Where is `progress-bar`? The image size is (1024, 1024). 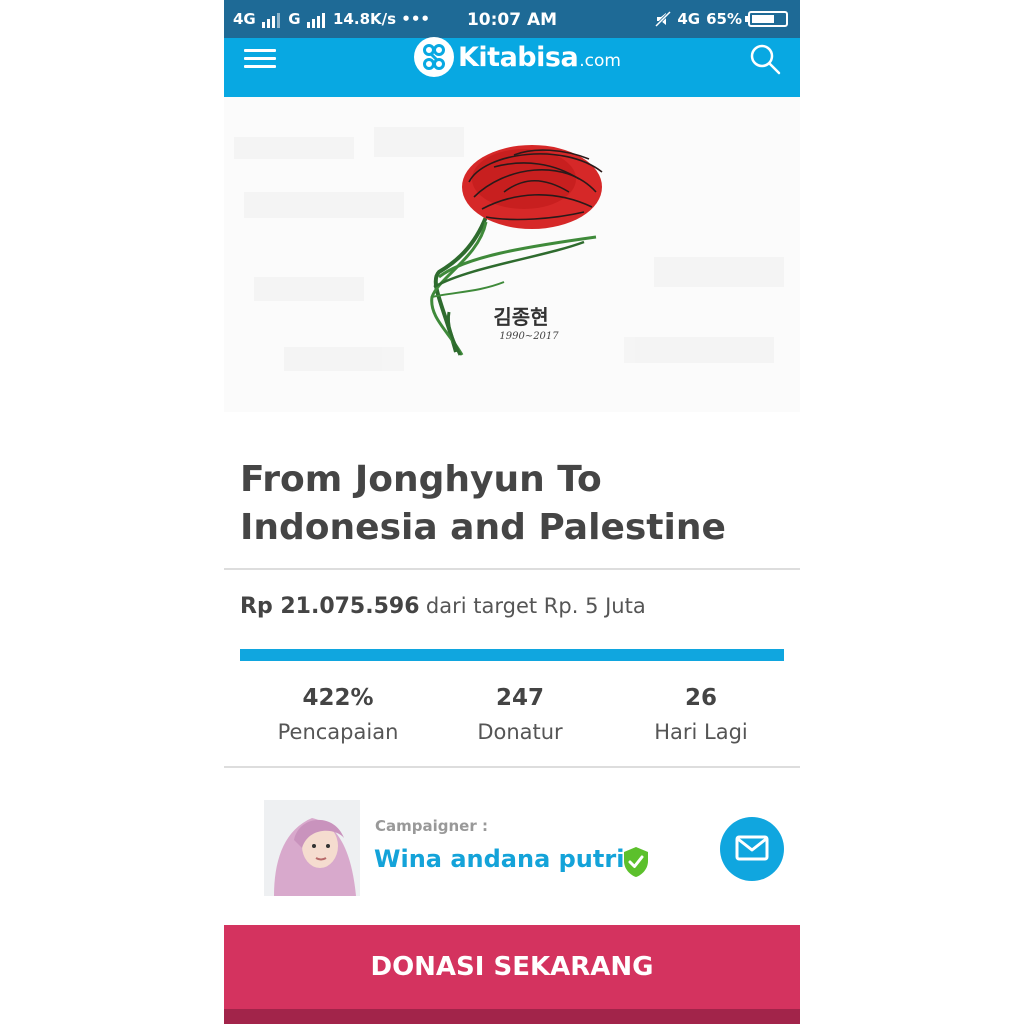 progress-bar is located at coordinates (512, 655).